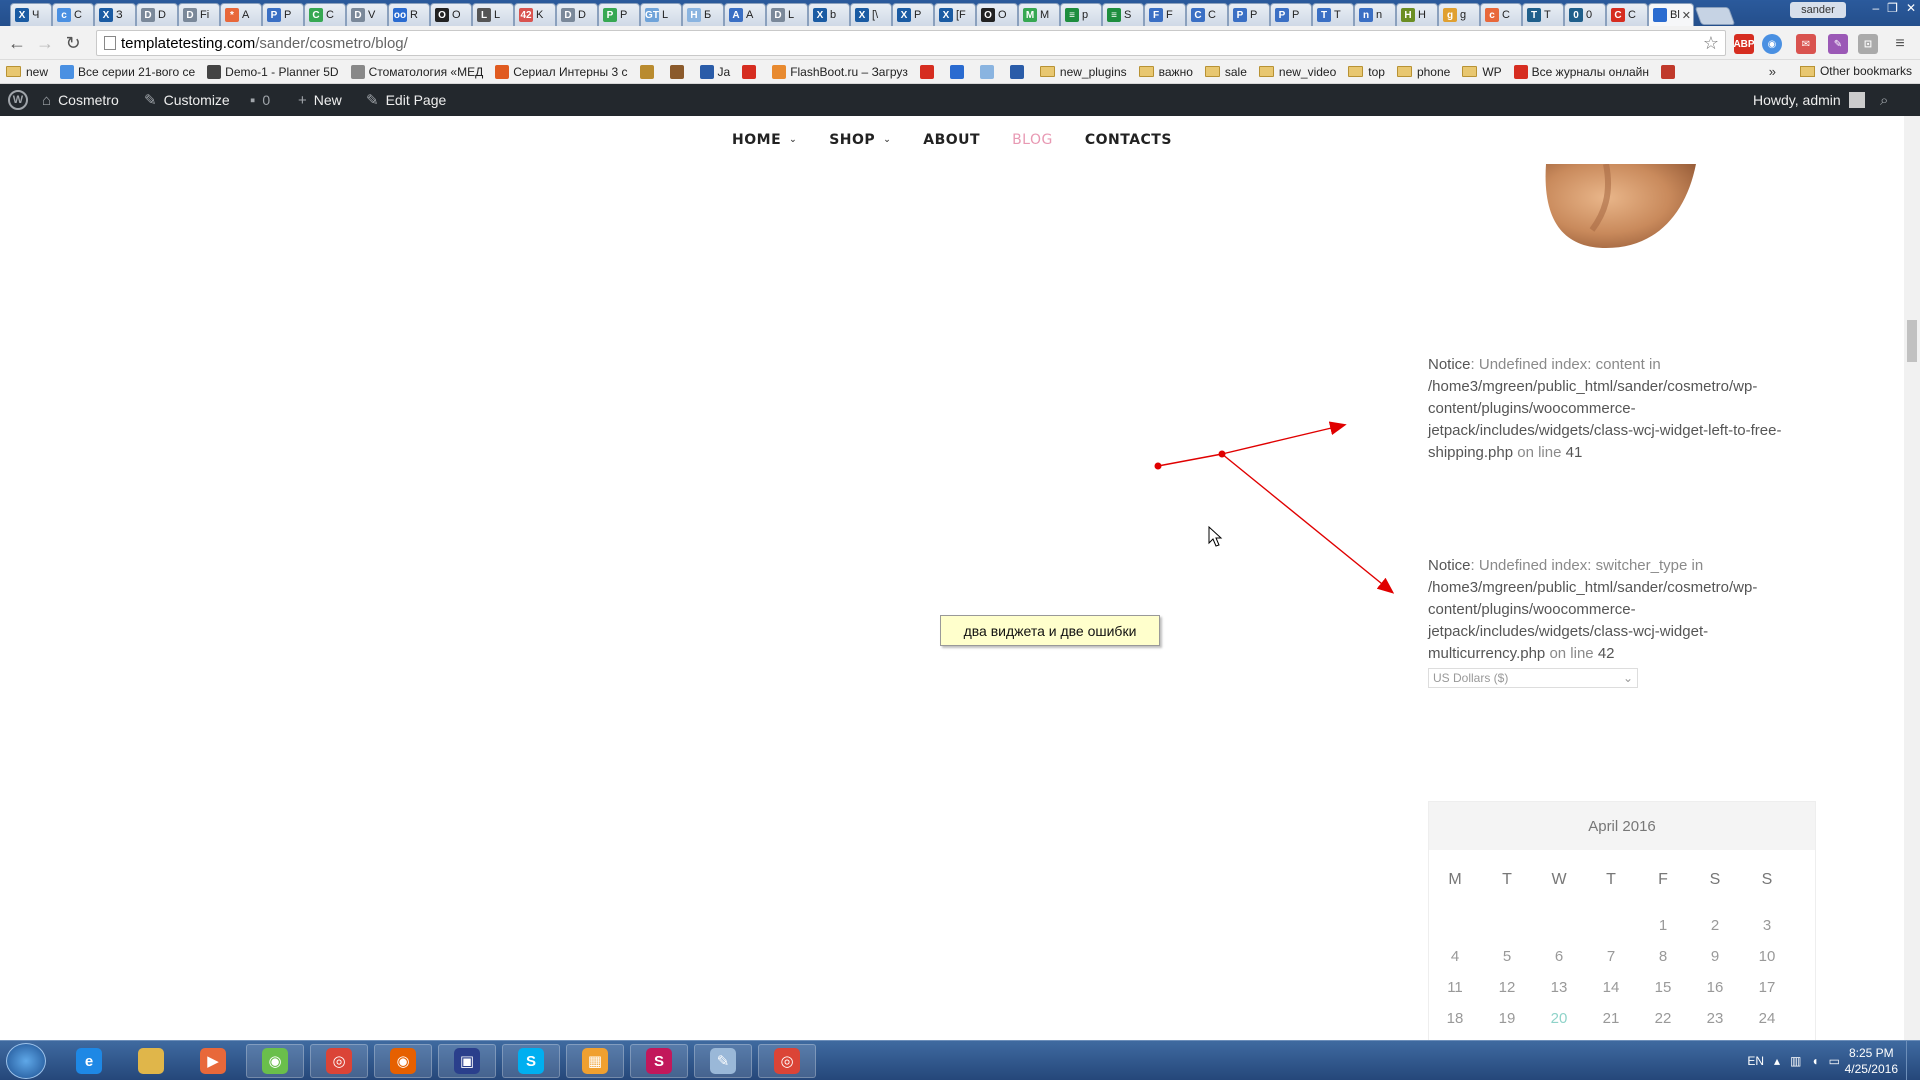 Image resolution: width=1920 pixels, height=1080 pixels. What do you see at coordinates (860, 140) in the screenshot?
I see `nav-item-shop: SHOP ⌄` at bounding box center [860, 140].